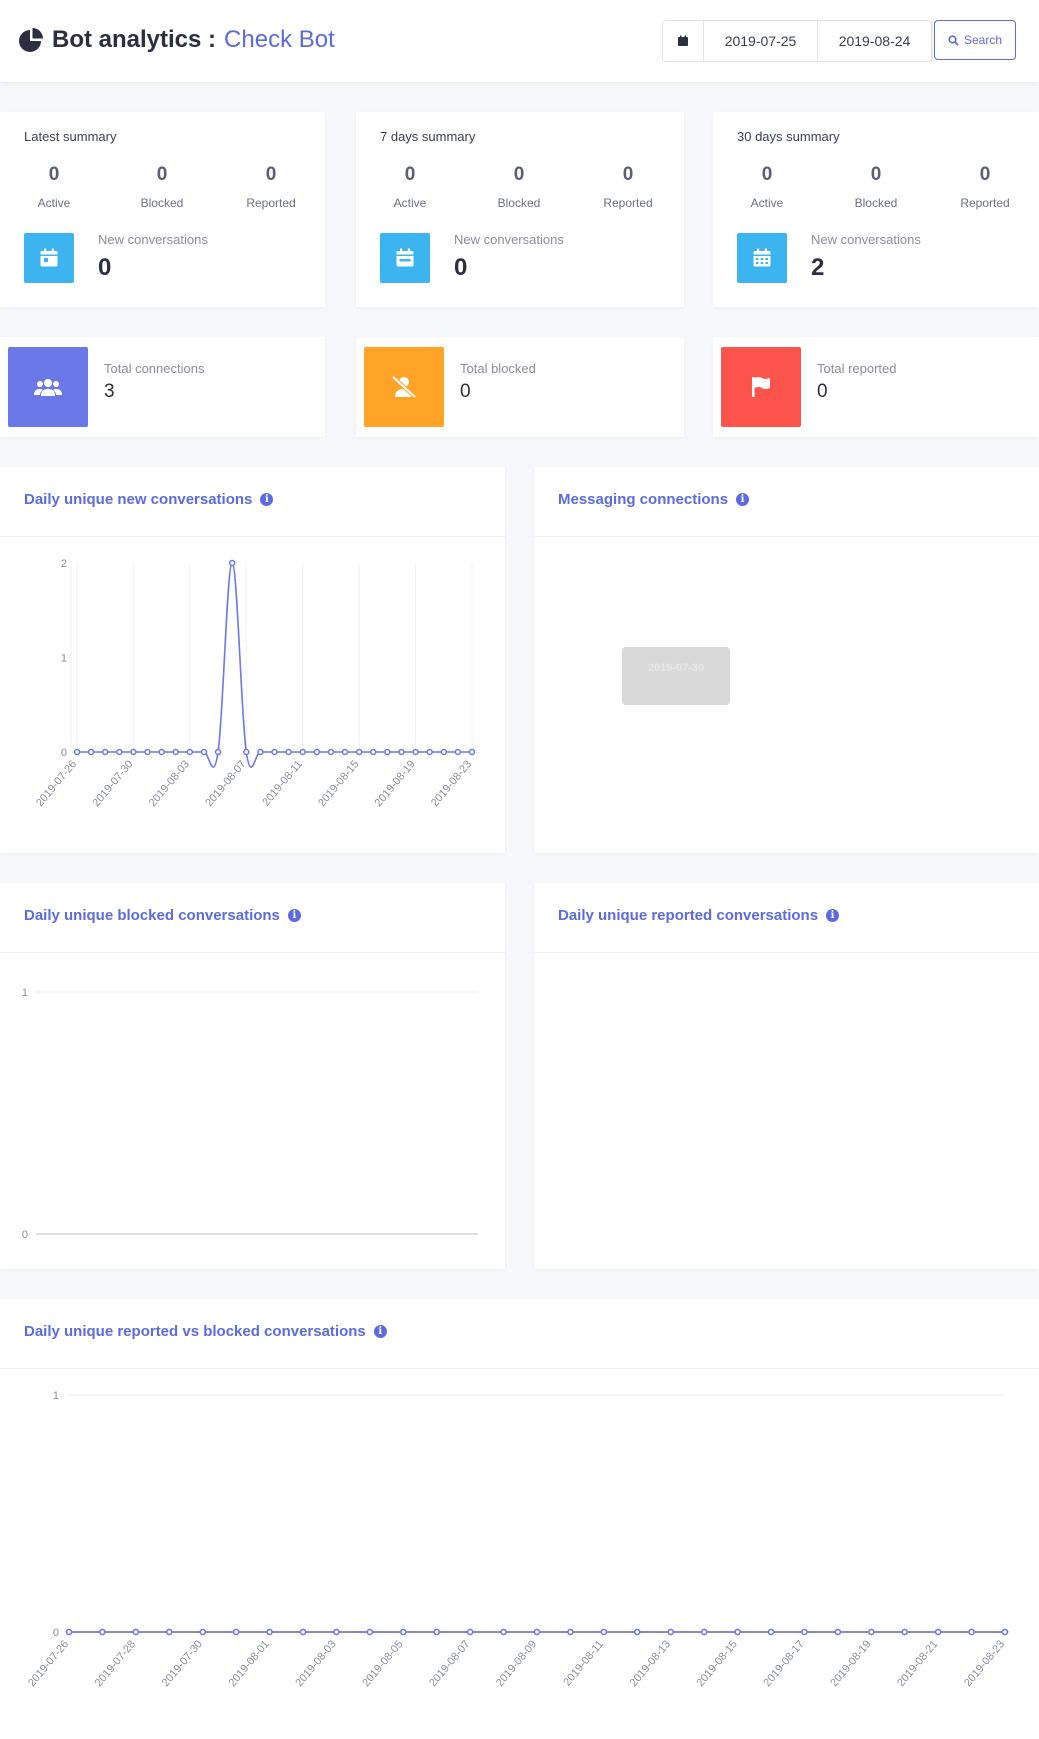  I want to click on x-tick-label: 2019-07-30, so click(112, 783).